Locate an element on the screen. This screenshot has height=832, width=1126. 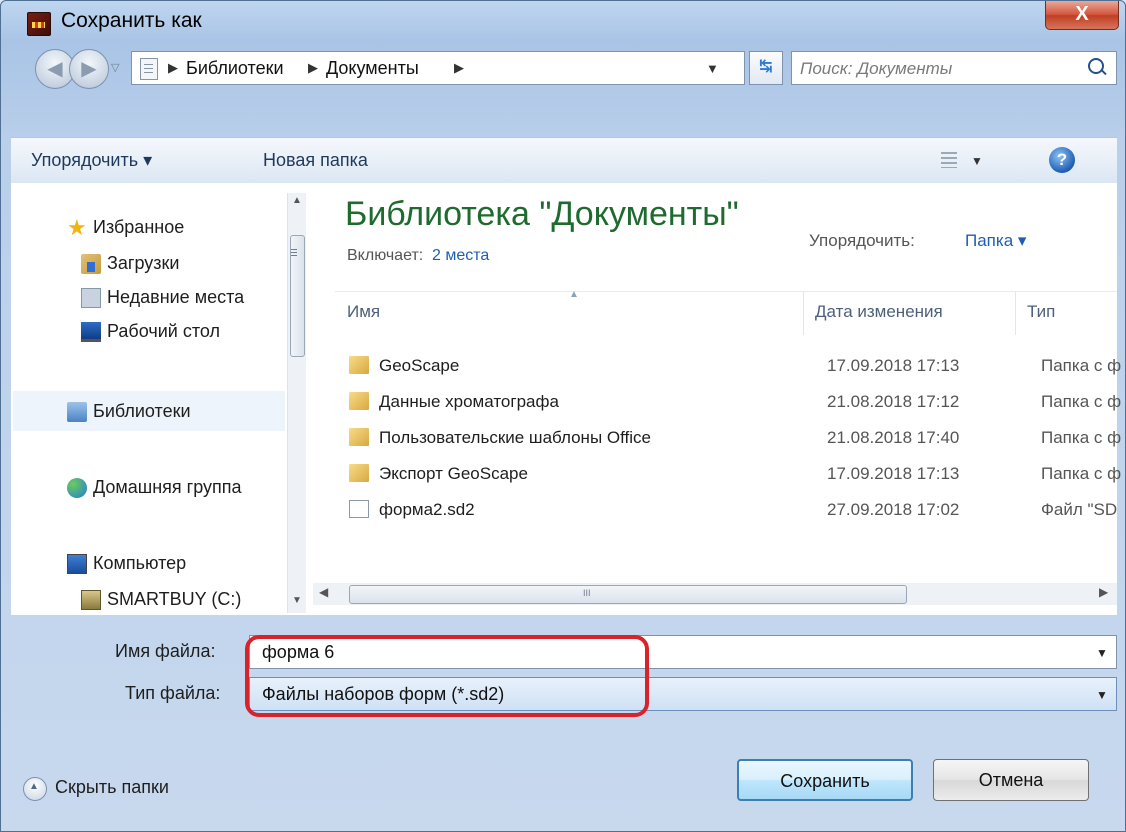
file-date: 21.08.2018 17:40 is located at coordinates (893, 437).